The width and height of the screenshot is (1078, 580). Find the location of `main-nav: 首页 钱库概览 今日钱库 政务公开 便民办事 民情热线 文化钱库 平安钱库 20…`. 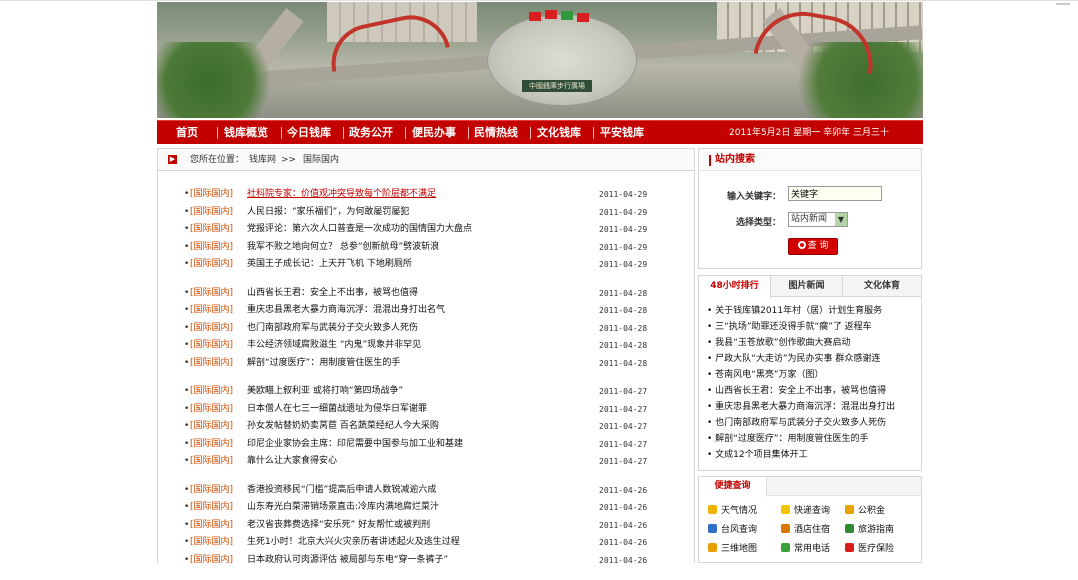

main-nav: 首页 钱库概览 今日钱库 政务公开 便民办事 民情热线 文化钱库 平安钱库 20… is located at coordinates (540, 132).